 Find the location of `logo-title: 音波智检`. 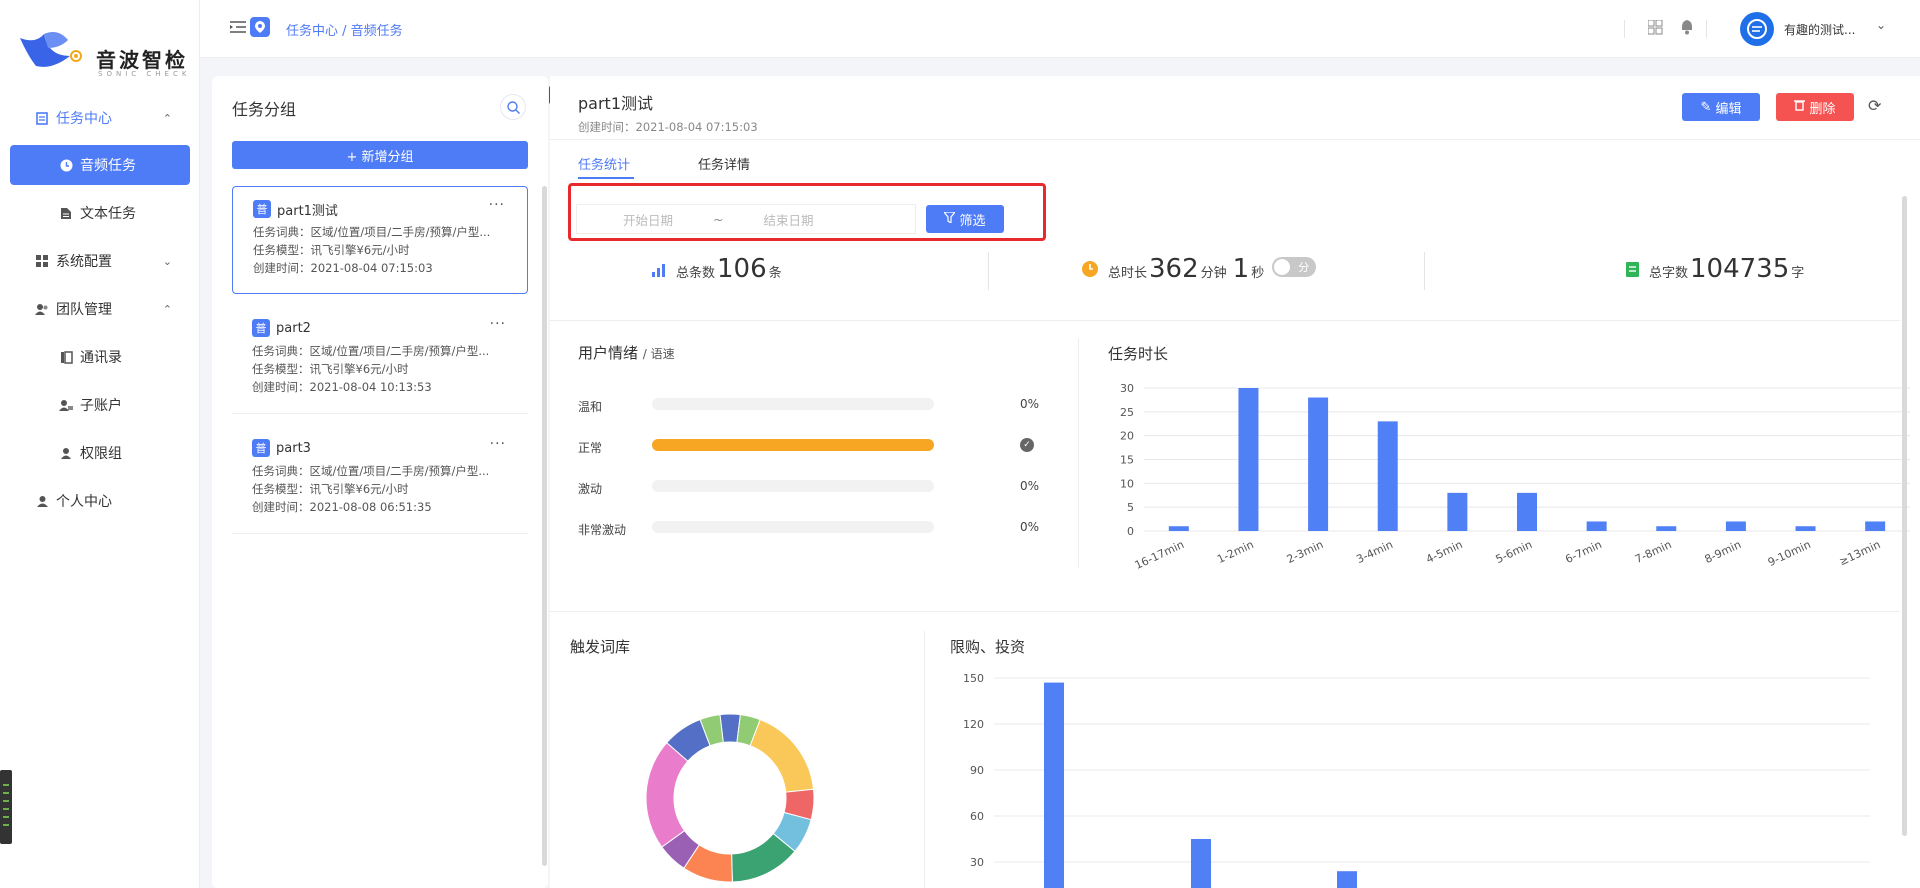

logo-title: 音波智检 is located at coordinates (142, 60).